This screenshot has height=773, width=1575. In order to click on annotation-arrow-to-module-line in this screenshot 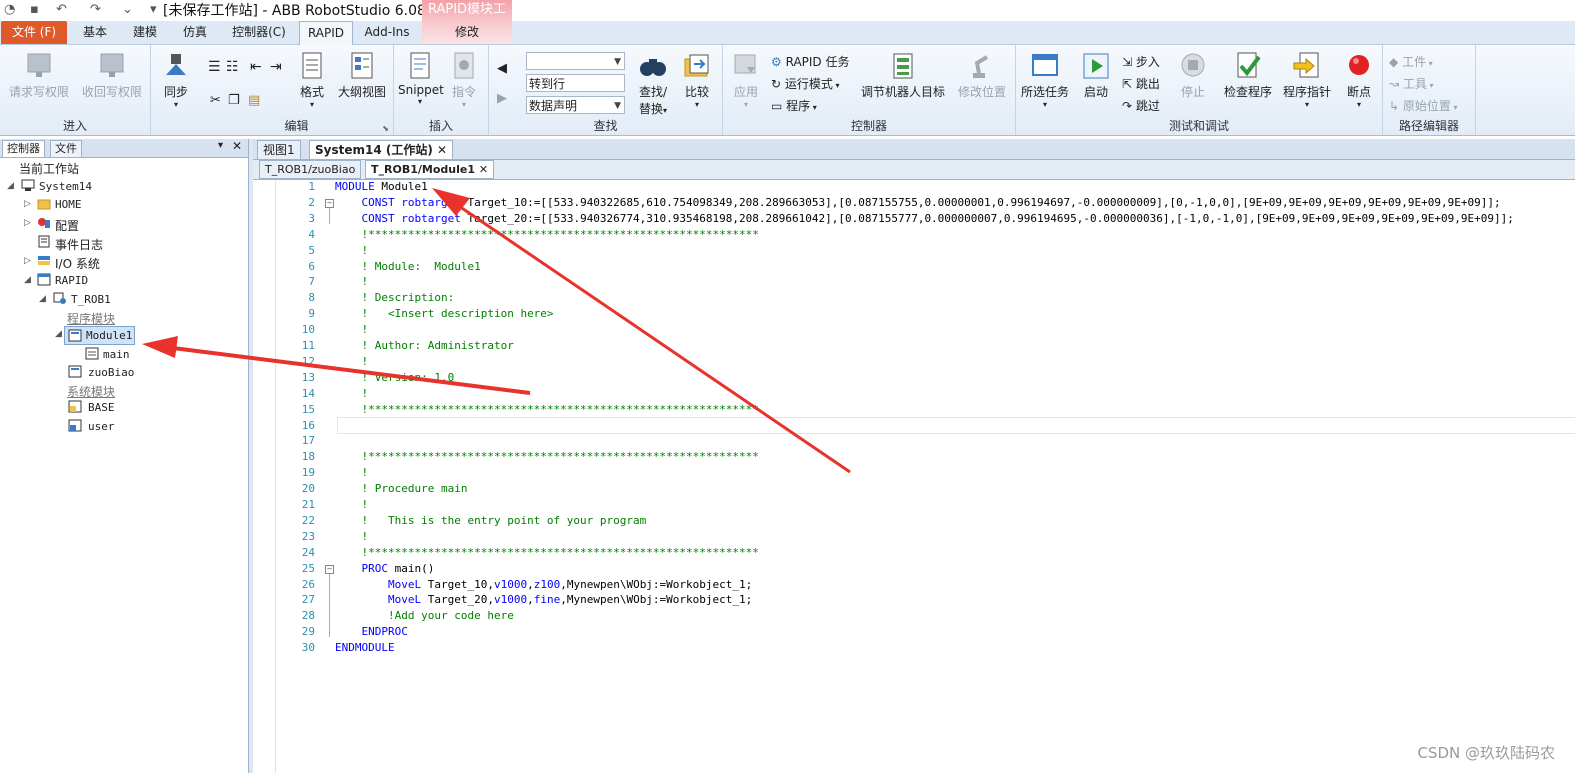, I will do `click(641, 331)`.